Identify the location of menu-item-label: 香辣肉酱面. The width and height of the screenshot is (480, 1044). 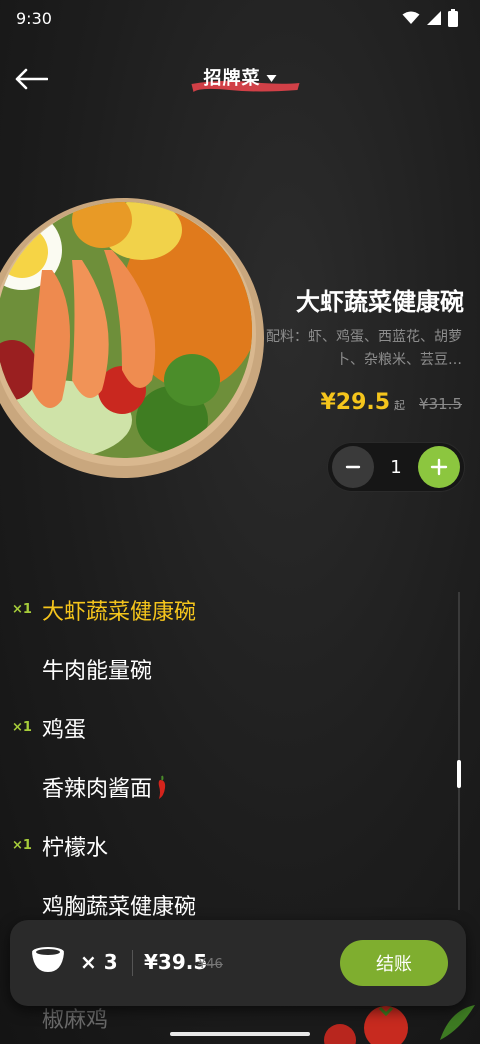
(105, 787).